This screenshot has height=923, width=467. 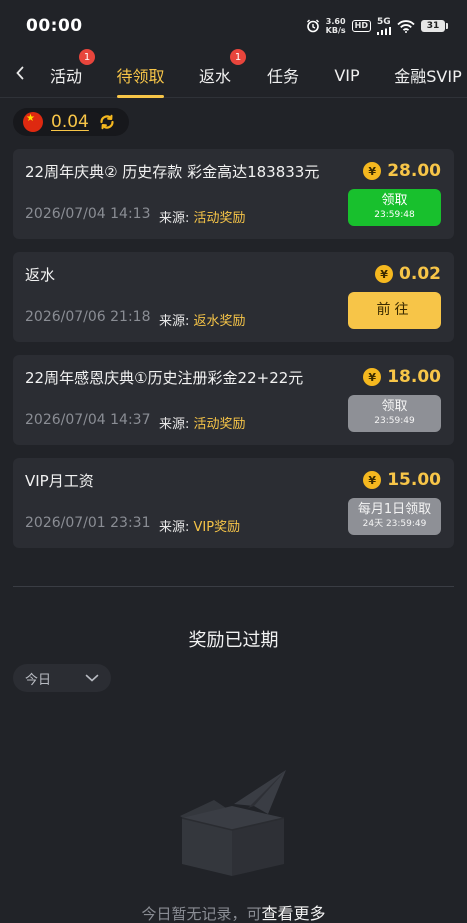 I want to click on go-button: 前往, so click(x=394, y=310).